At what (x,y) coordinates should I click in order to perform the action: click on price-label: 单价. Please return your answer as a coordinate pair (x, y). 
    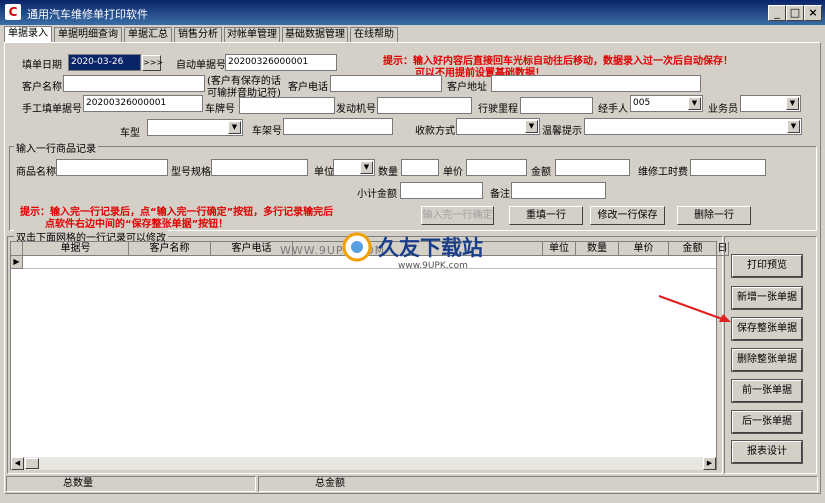
    Looking at the image, I should click on (453, 172).